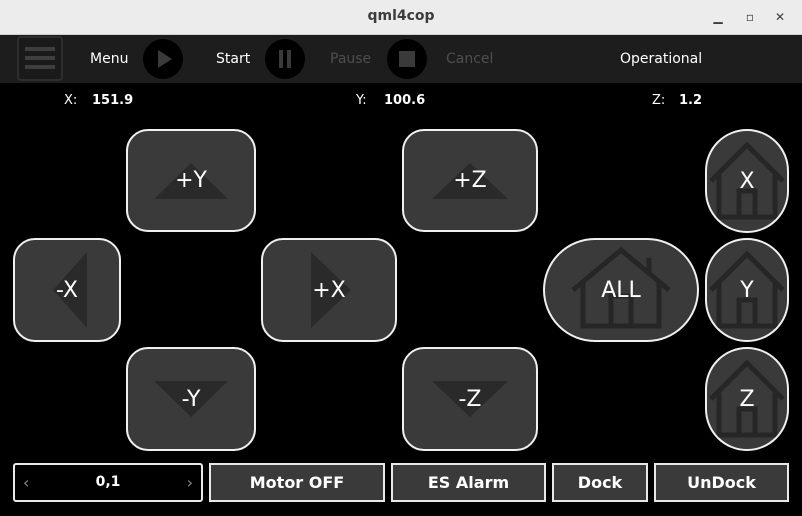 The image size is (802, 516). I want to click on jog-plus-z-button: +Z, so click(470, 180).